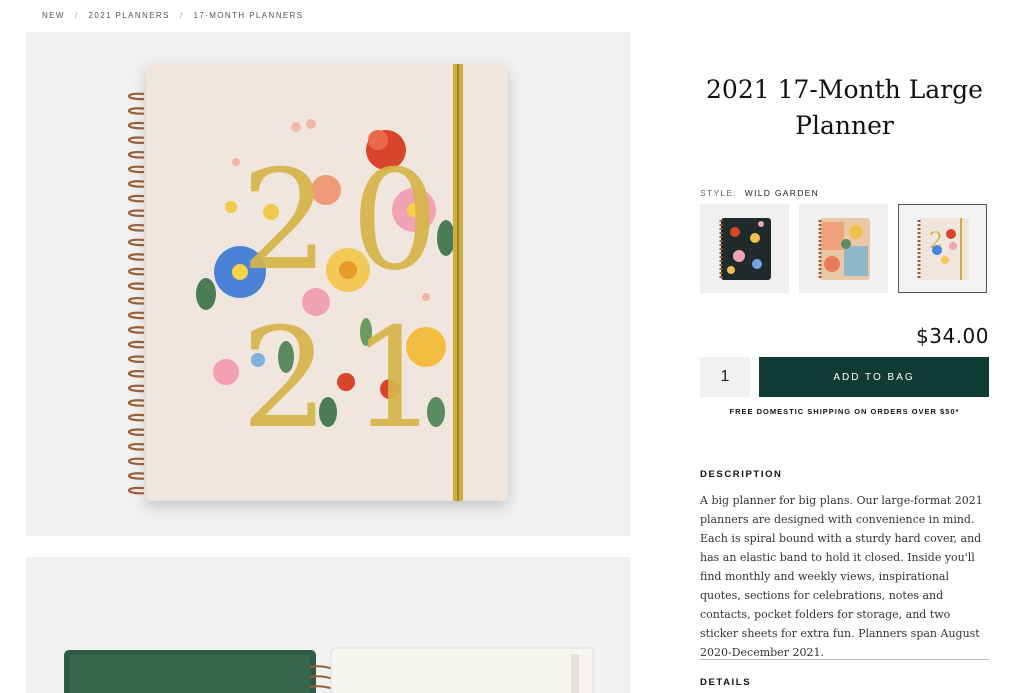 The width and height of the screenshot is (1024, 693). I want to click on style-label: STYLE: WILD GARDEN, so click(759, 193).